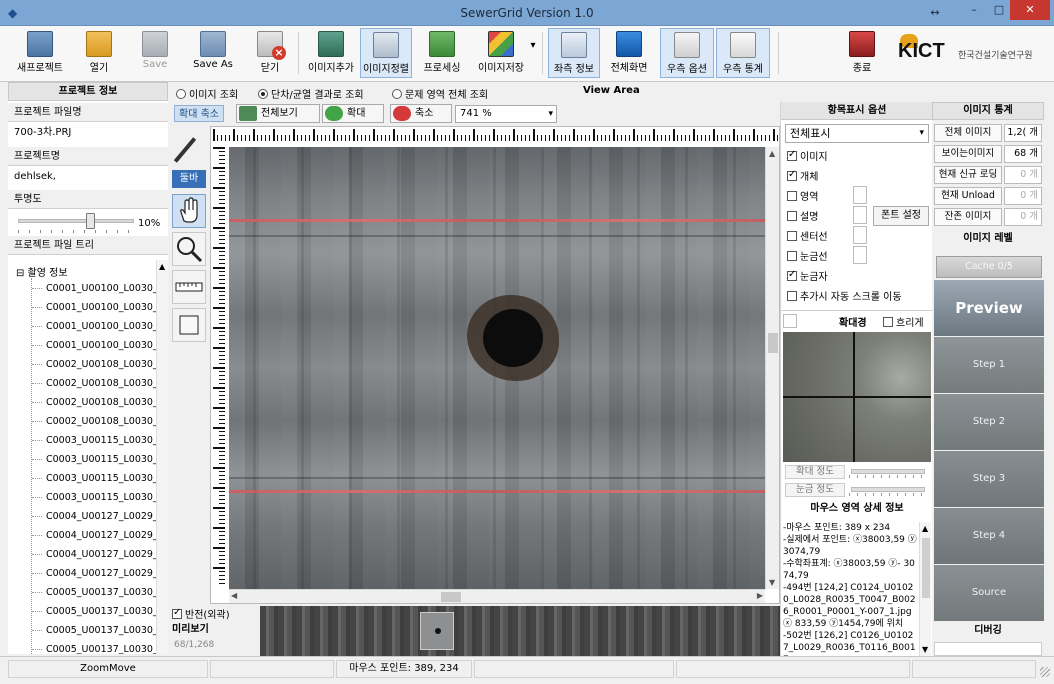 The width and height of the screenshot is (1054, 684). Describe the element at coordinates (311, 93) in the screenshot. I see `mode-defect-radio: 단차/균열 결과로 조회` at that location.